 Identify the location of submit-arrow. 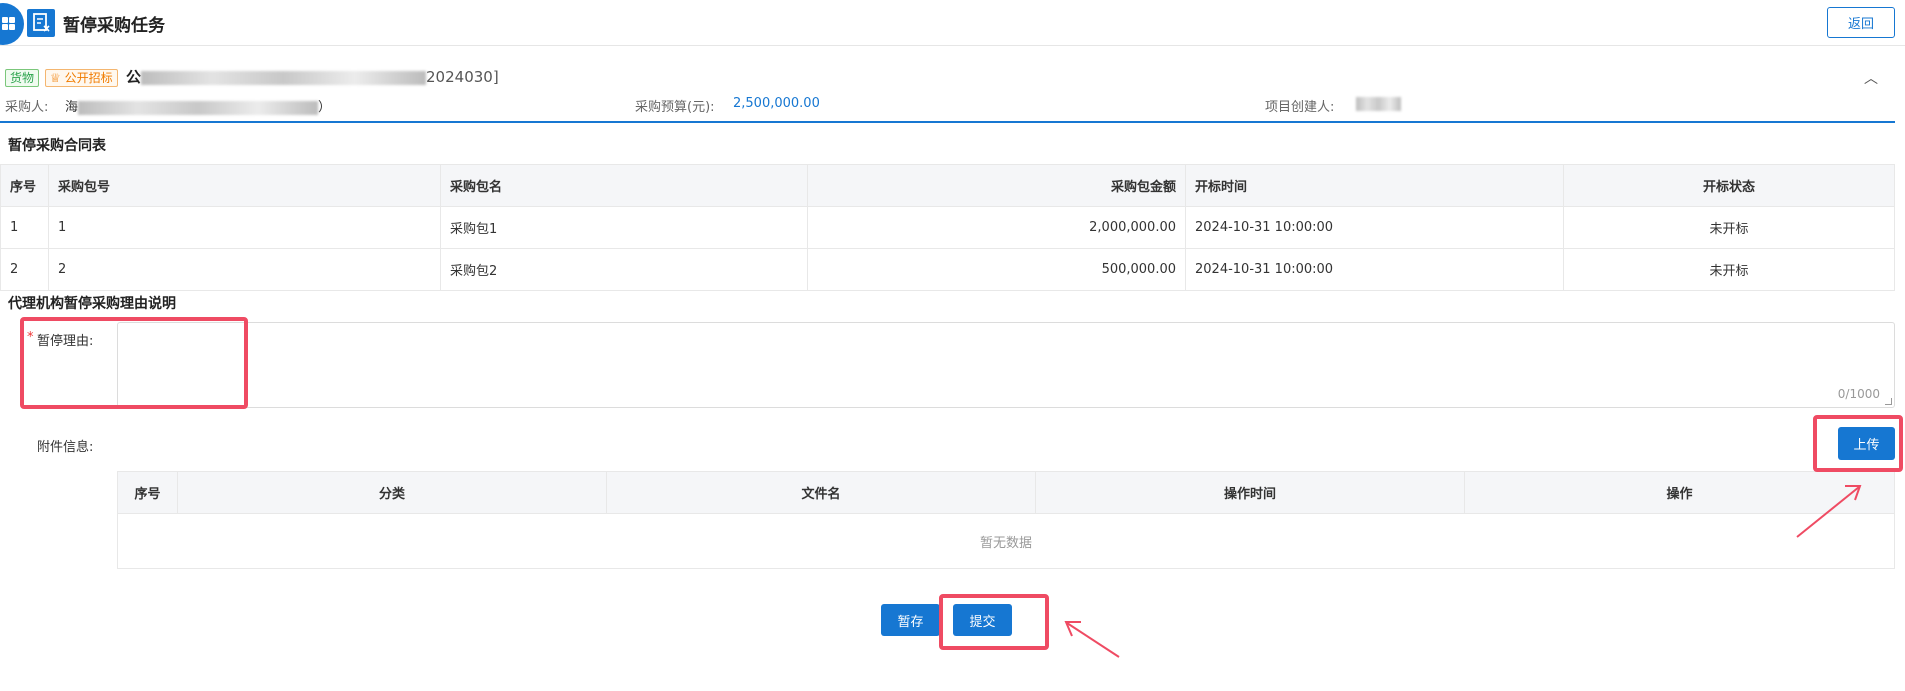
(1092, 639).